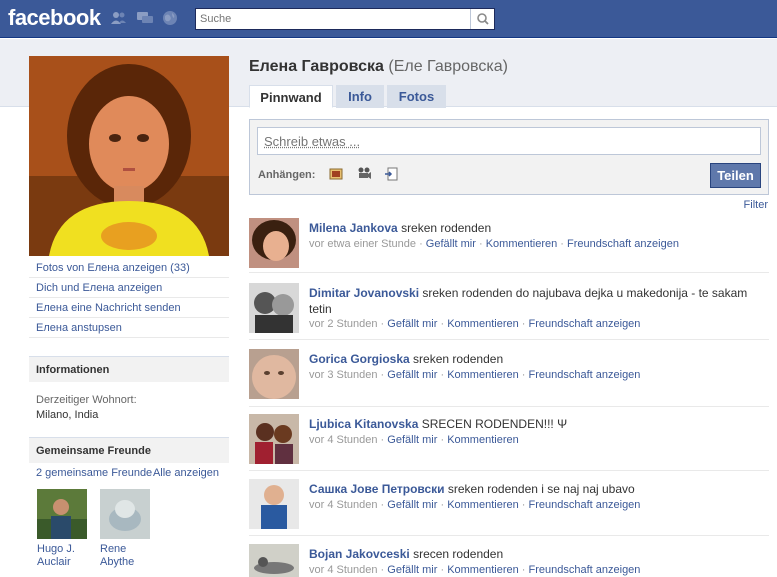 Image resolution: width=777 pixels, height=577 pixels. What do you see at coordinates (377, 489) in the screenshot?
I see `post-author-link: Сашка Јове Петровски` at bounding box center [377, 489].